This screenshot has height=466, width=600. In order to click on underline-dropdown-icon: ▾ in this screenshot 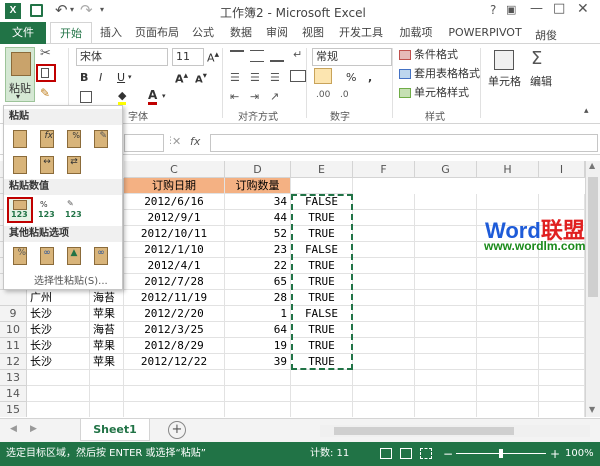, I will do `click(130, 77)`.